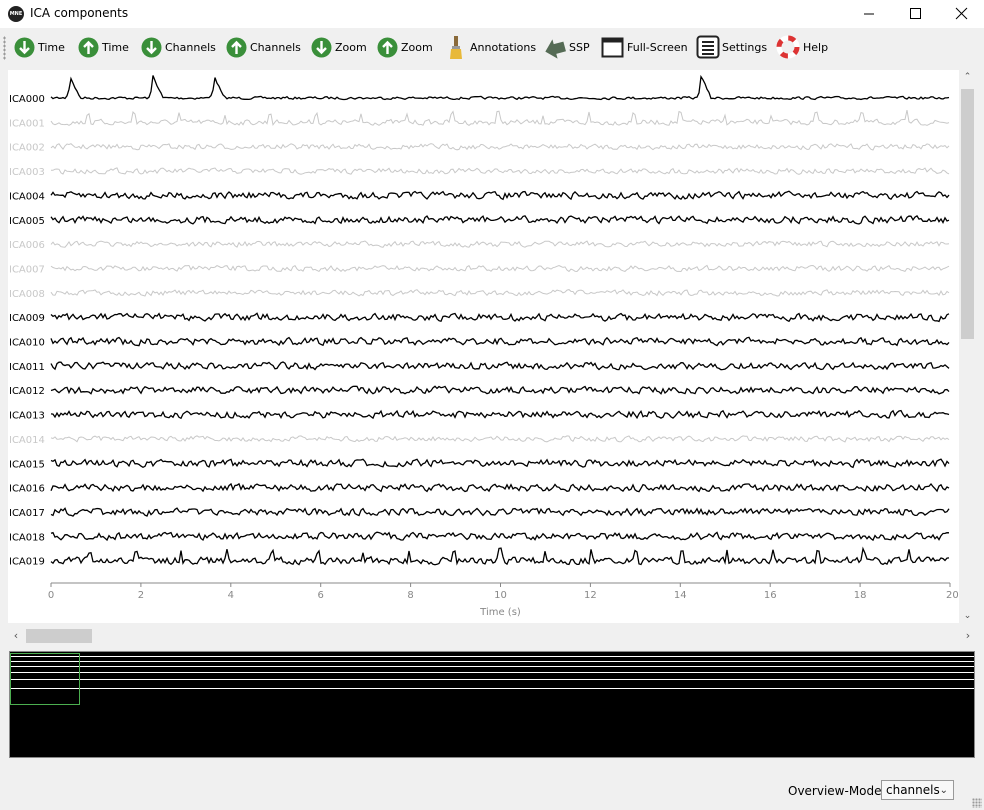  Describe the element at coordinates (27, 318) in the screenshot. I see `channel-label: ICA009` at that location.